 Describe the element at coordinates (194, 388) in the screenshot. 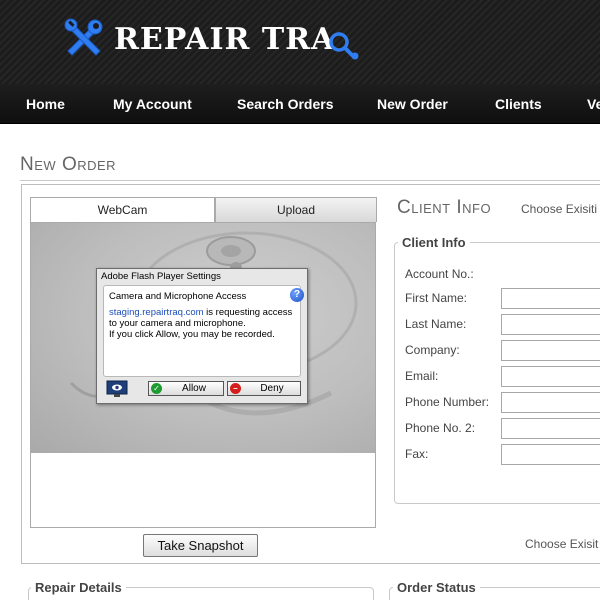

I see `allow-label: Allow` at that location.